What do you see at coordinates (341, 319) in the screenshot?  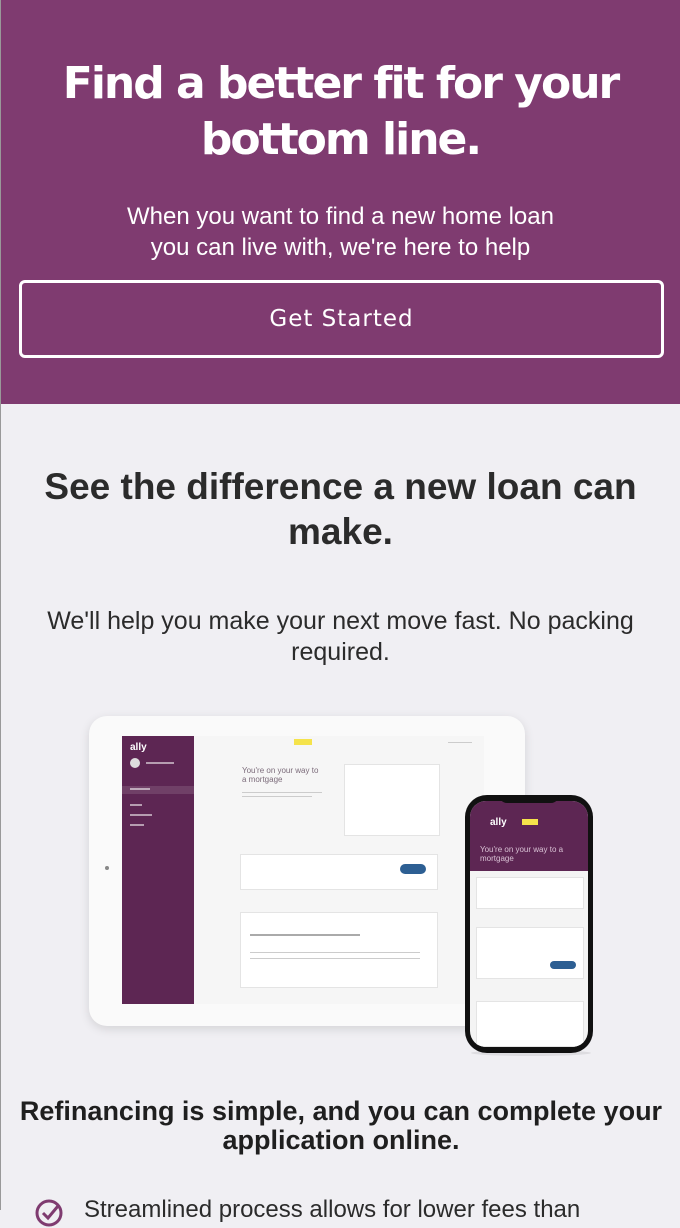 I see `get-started-button: Get Started` at bounding box center [341, 319].